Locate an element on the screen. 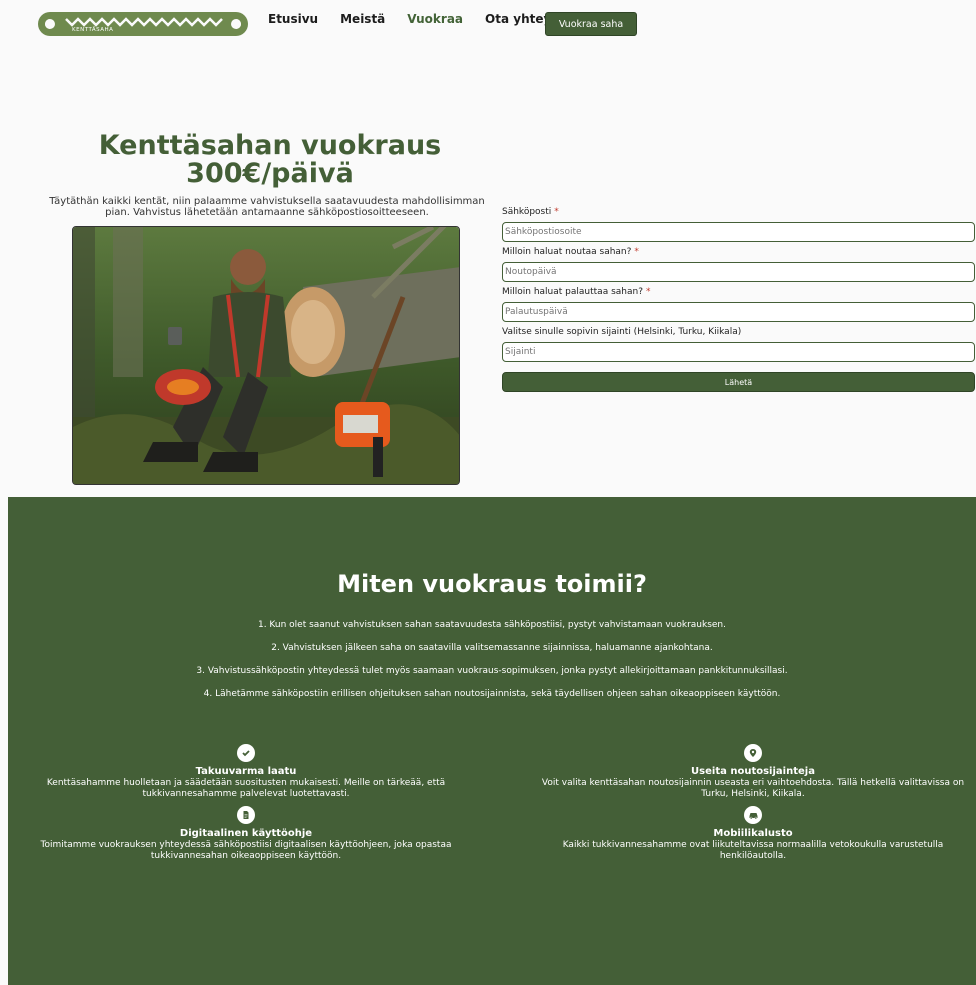  feature-title: Mobiilikalusto is located at coordinates (753, 833).